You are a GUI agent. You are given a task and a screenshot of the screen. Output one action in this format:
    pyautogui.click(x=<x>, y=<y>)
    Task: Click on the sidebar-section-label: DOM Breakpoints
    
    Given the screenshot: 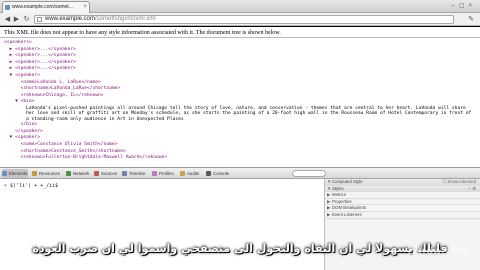 What is the action you would take?
    pyautogui.click(x=349, y=208)
    